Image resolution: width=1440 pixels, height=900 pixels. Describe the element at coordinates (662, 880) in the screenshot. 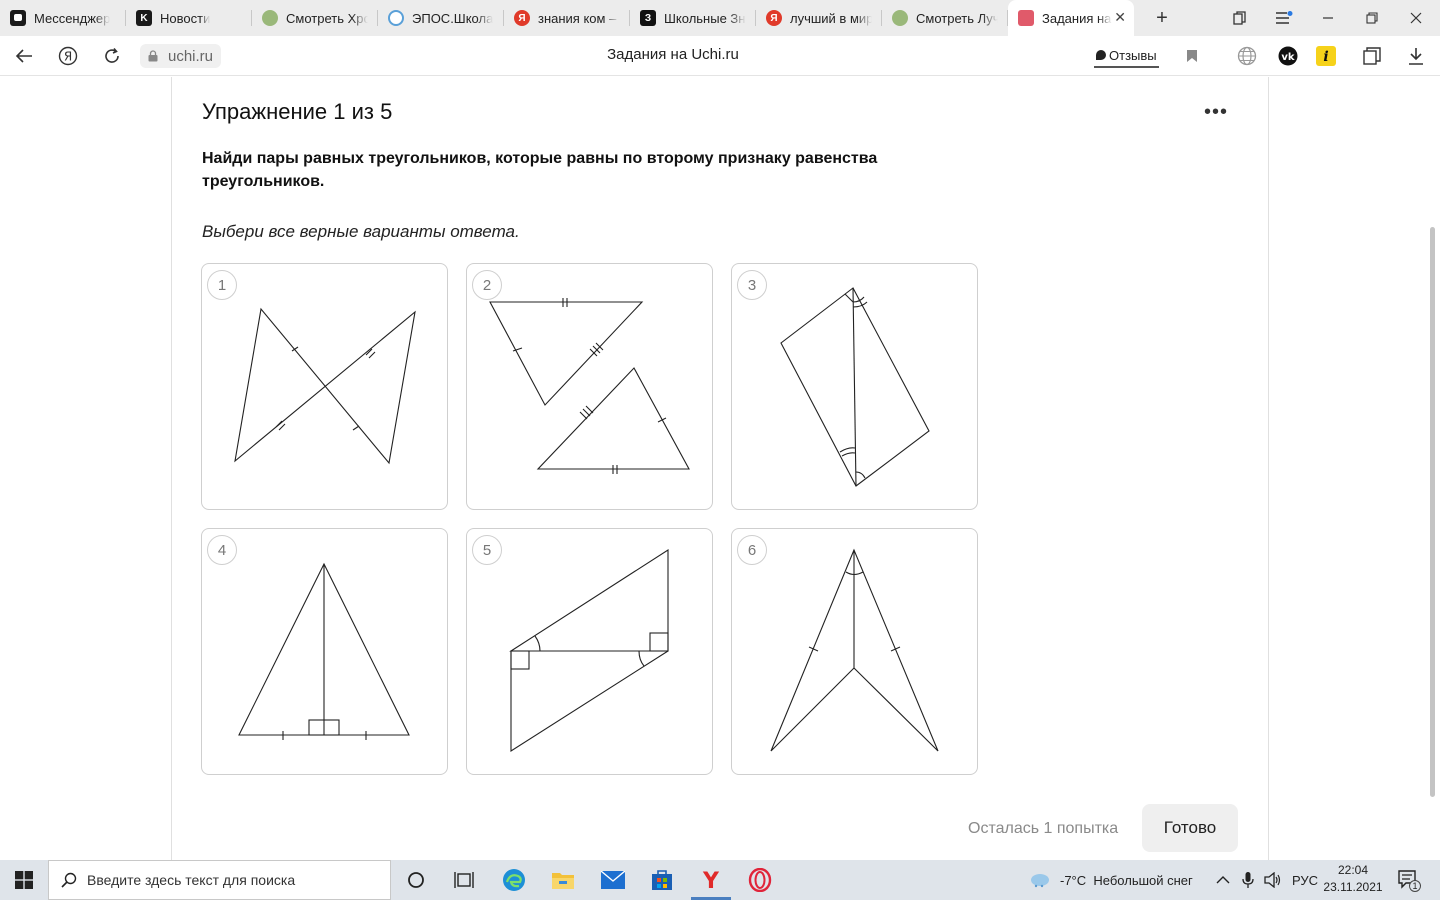

I see `store-icon` at that location.